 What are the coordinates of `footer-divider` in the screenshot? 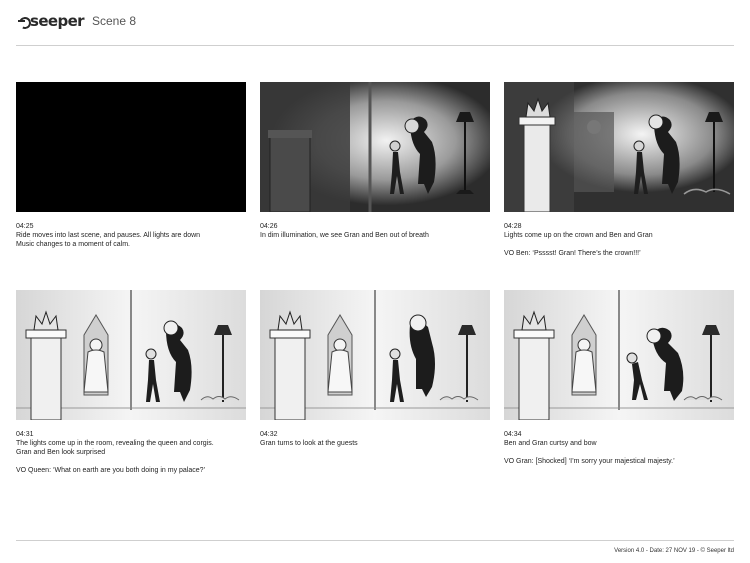 It's located at (375, 540).